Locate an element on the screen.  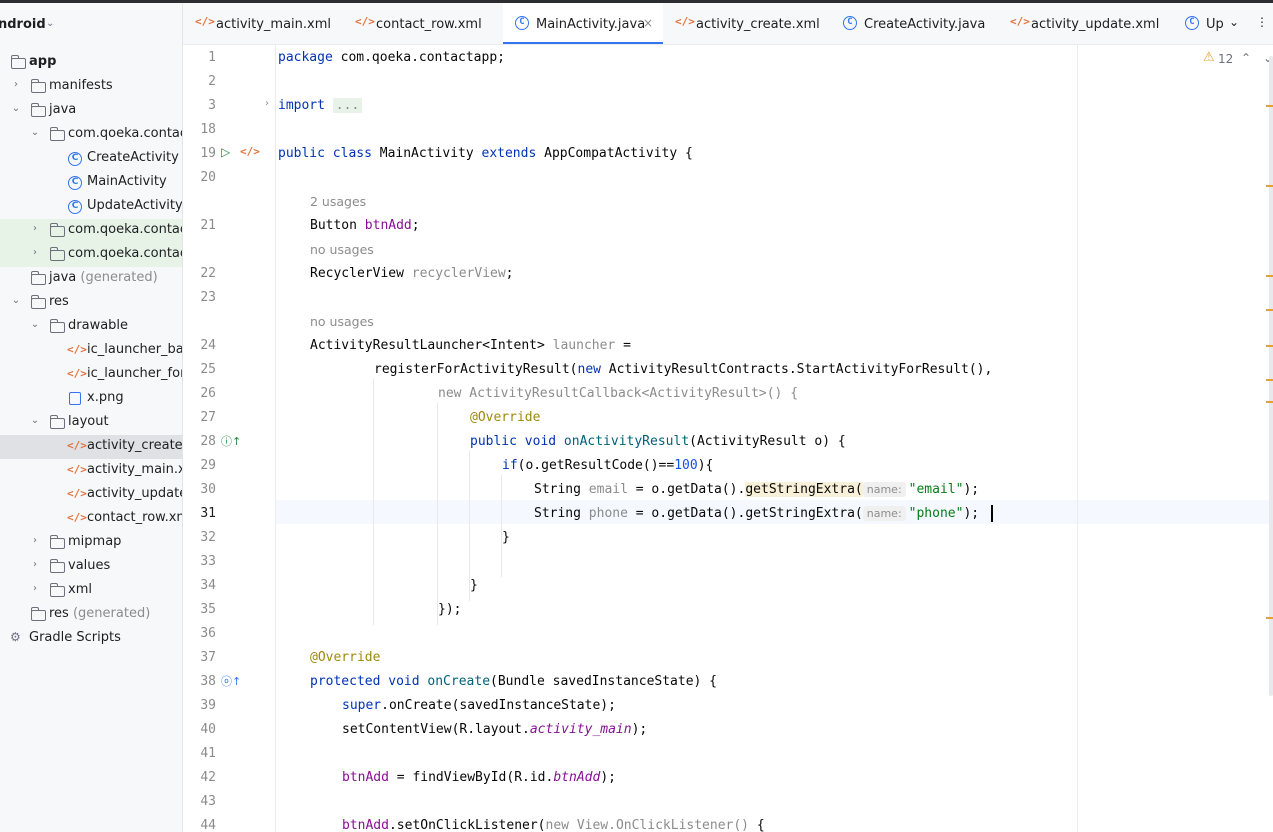
editor-tab: </> activity_create.xml is located at coordinates (747, 23).